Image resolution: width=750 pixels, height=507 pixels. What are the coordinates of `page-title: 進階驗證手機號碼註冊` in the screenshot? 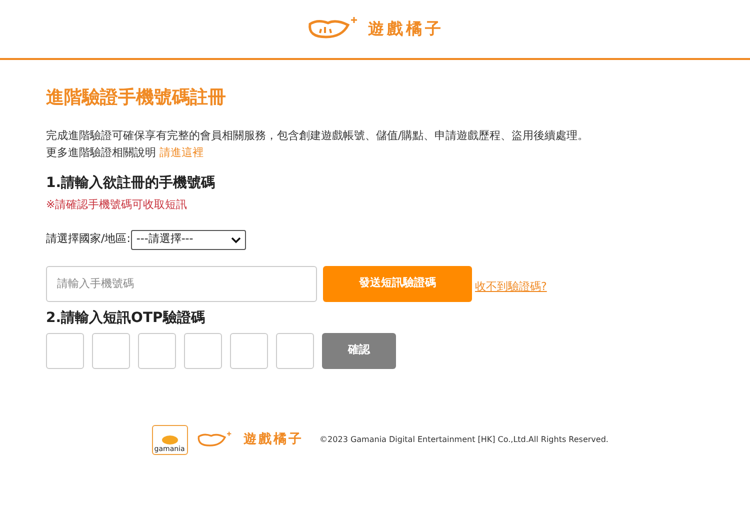 It's located at (136, 98).